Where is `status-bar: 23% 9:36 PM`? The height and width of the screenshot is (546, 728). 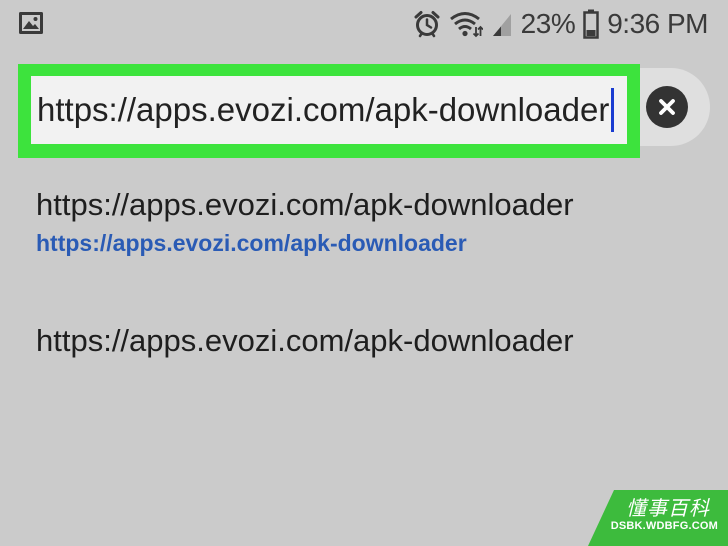
status-bar: 23% 9:36 PM is located at coordinates (364, 24).